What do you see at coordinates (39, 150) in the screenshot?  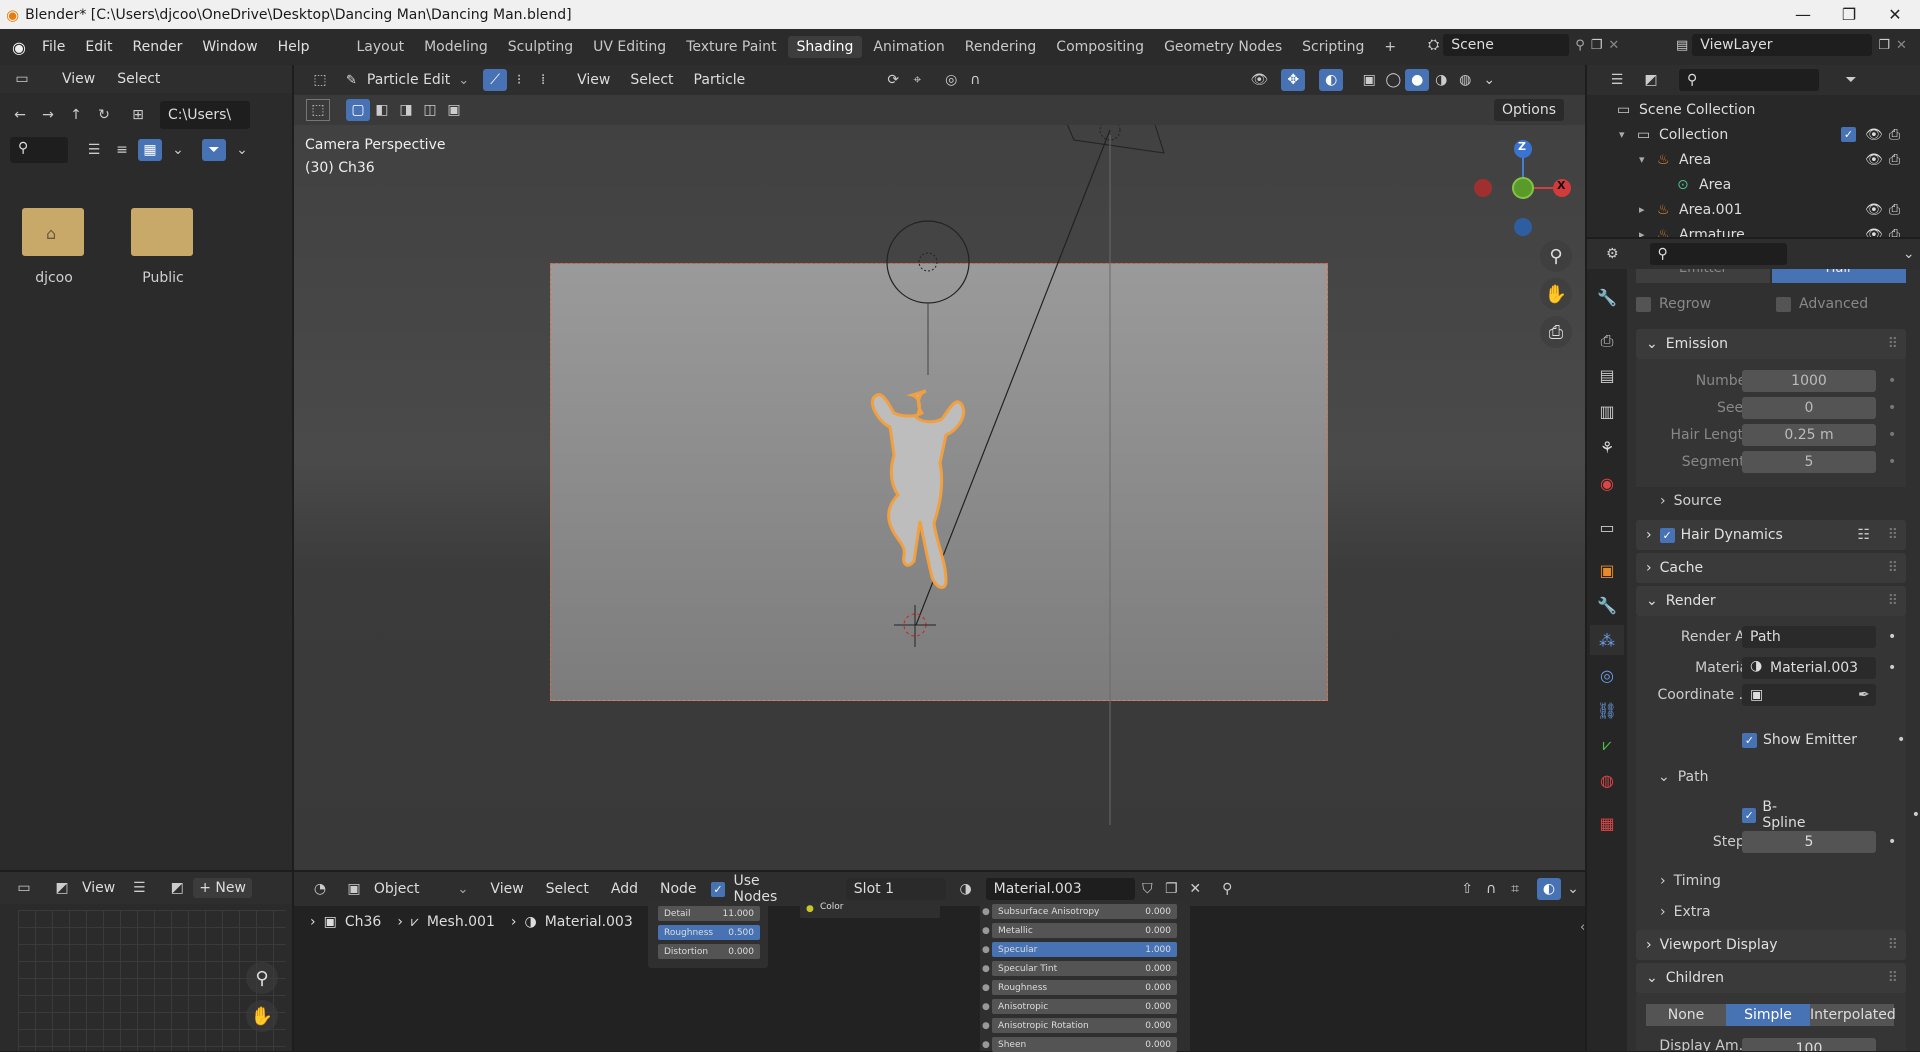 I see `fb-search-icon: ⚲` at bounding box center [39, 150].